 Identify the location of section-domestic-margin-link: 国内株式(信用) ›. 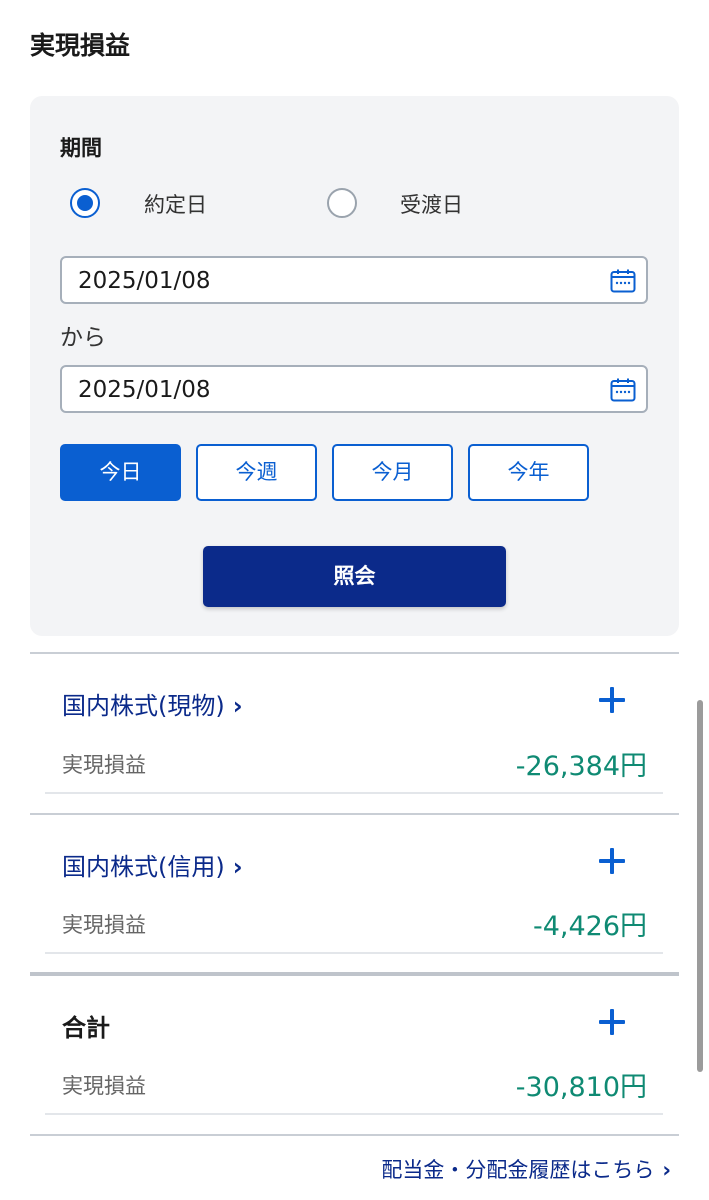
(152, 864).